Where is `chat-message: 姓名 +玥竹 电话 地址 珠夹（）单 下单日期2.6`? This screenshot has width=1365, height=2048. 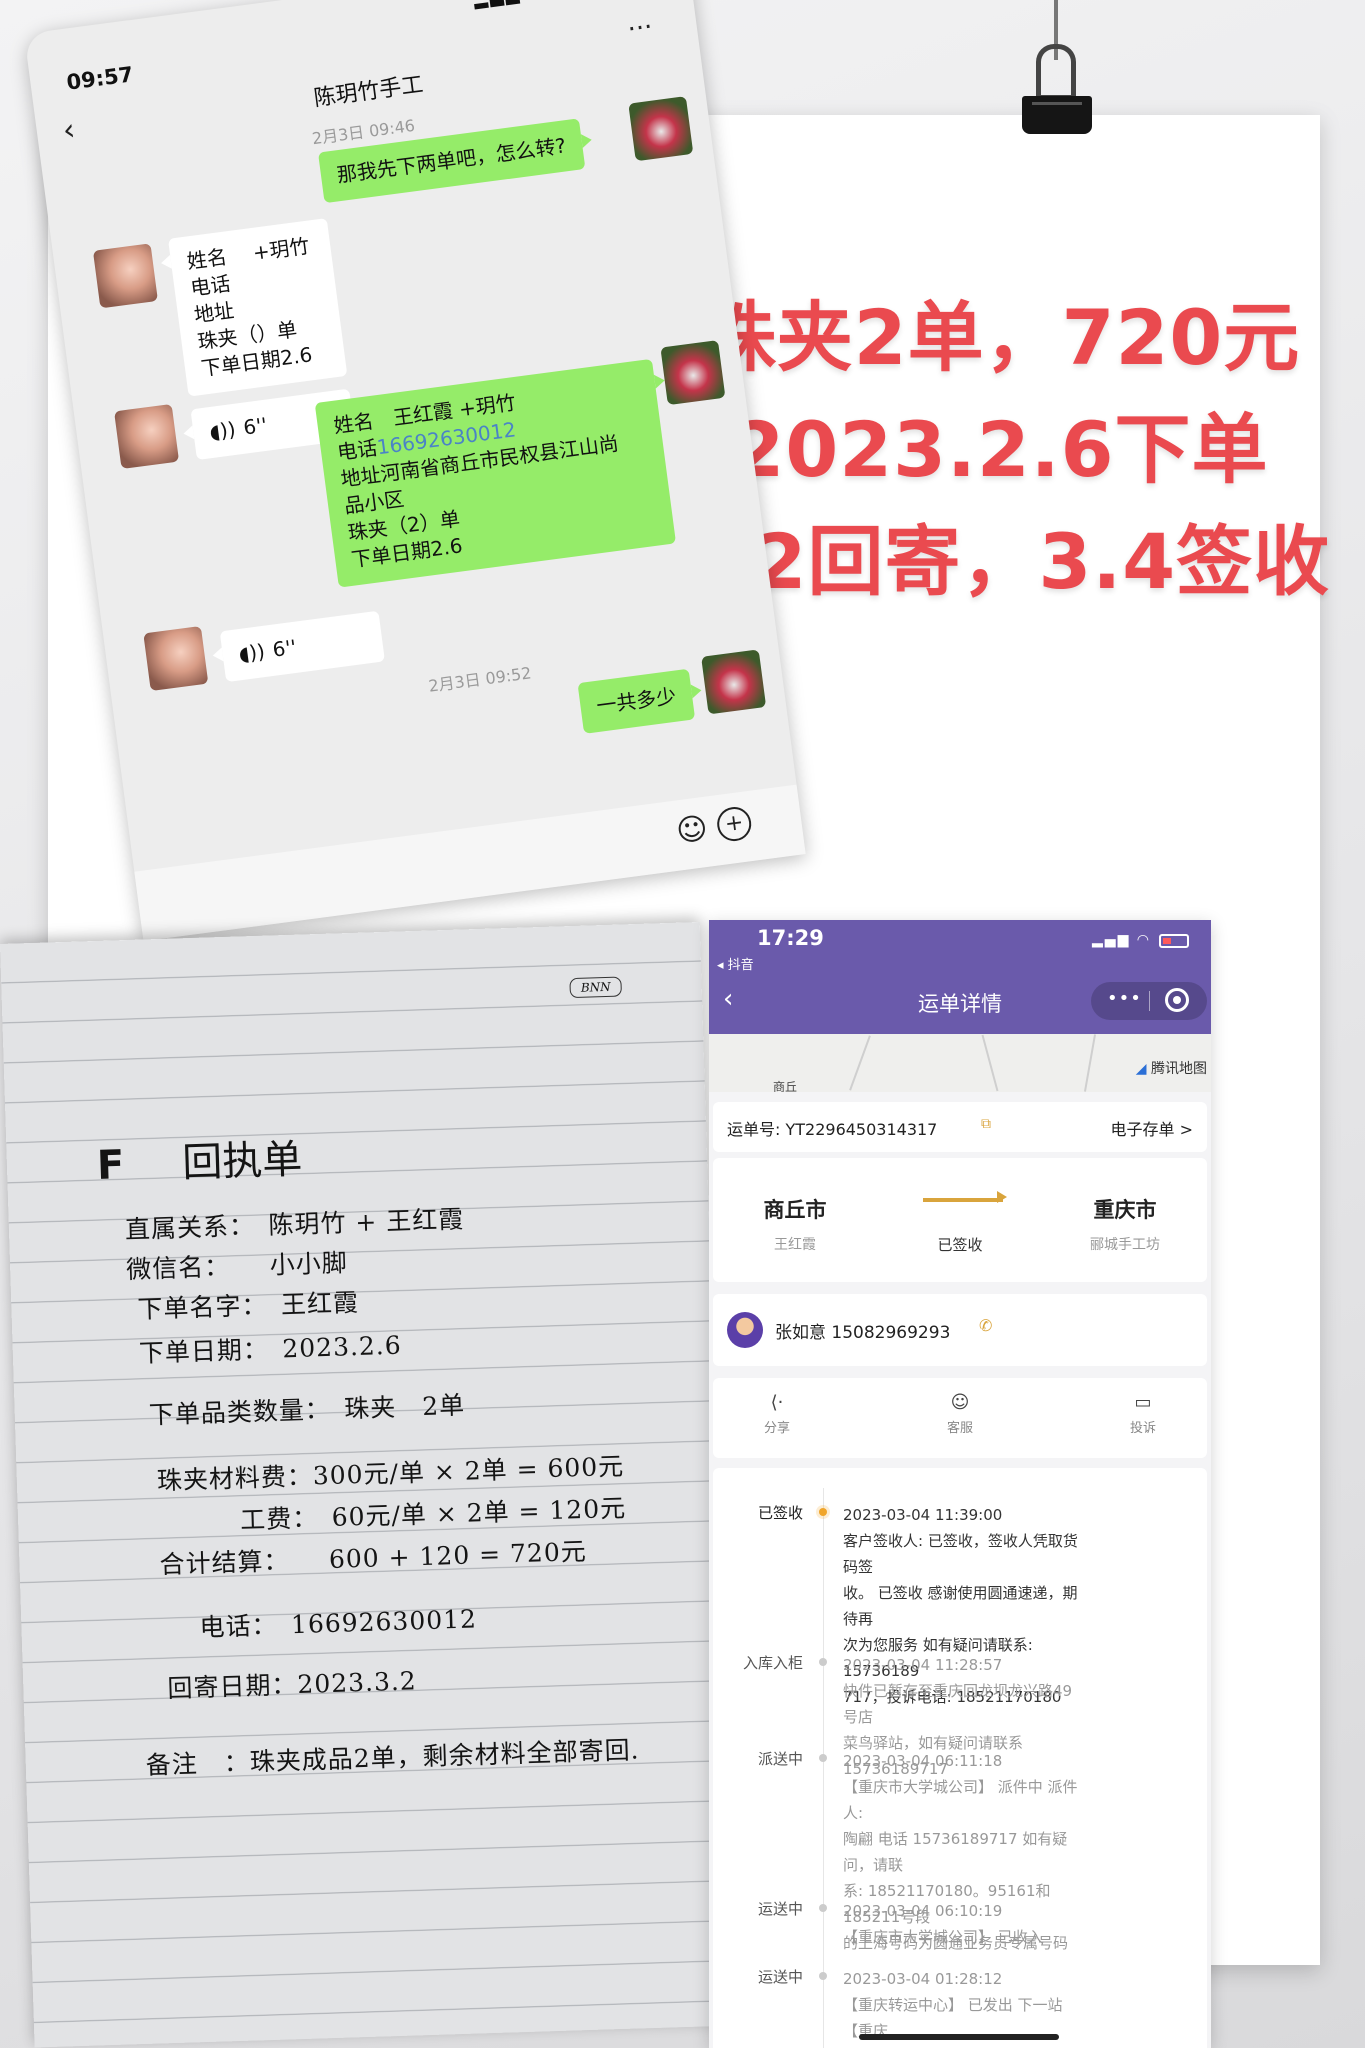 chat-message: 姓名 +玥竹 电话 地址 珠夹（）单 下单日期2.6 is located at coordinates (257, 307).